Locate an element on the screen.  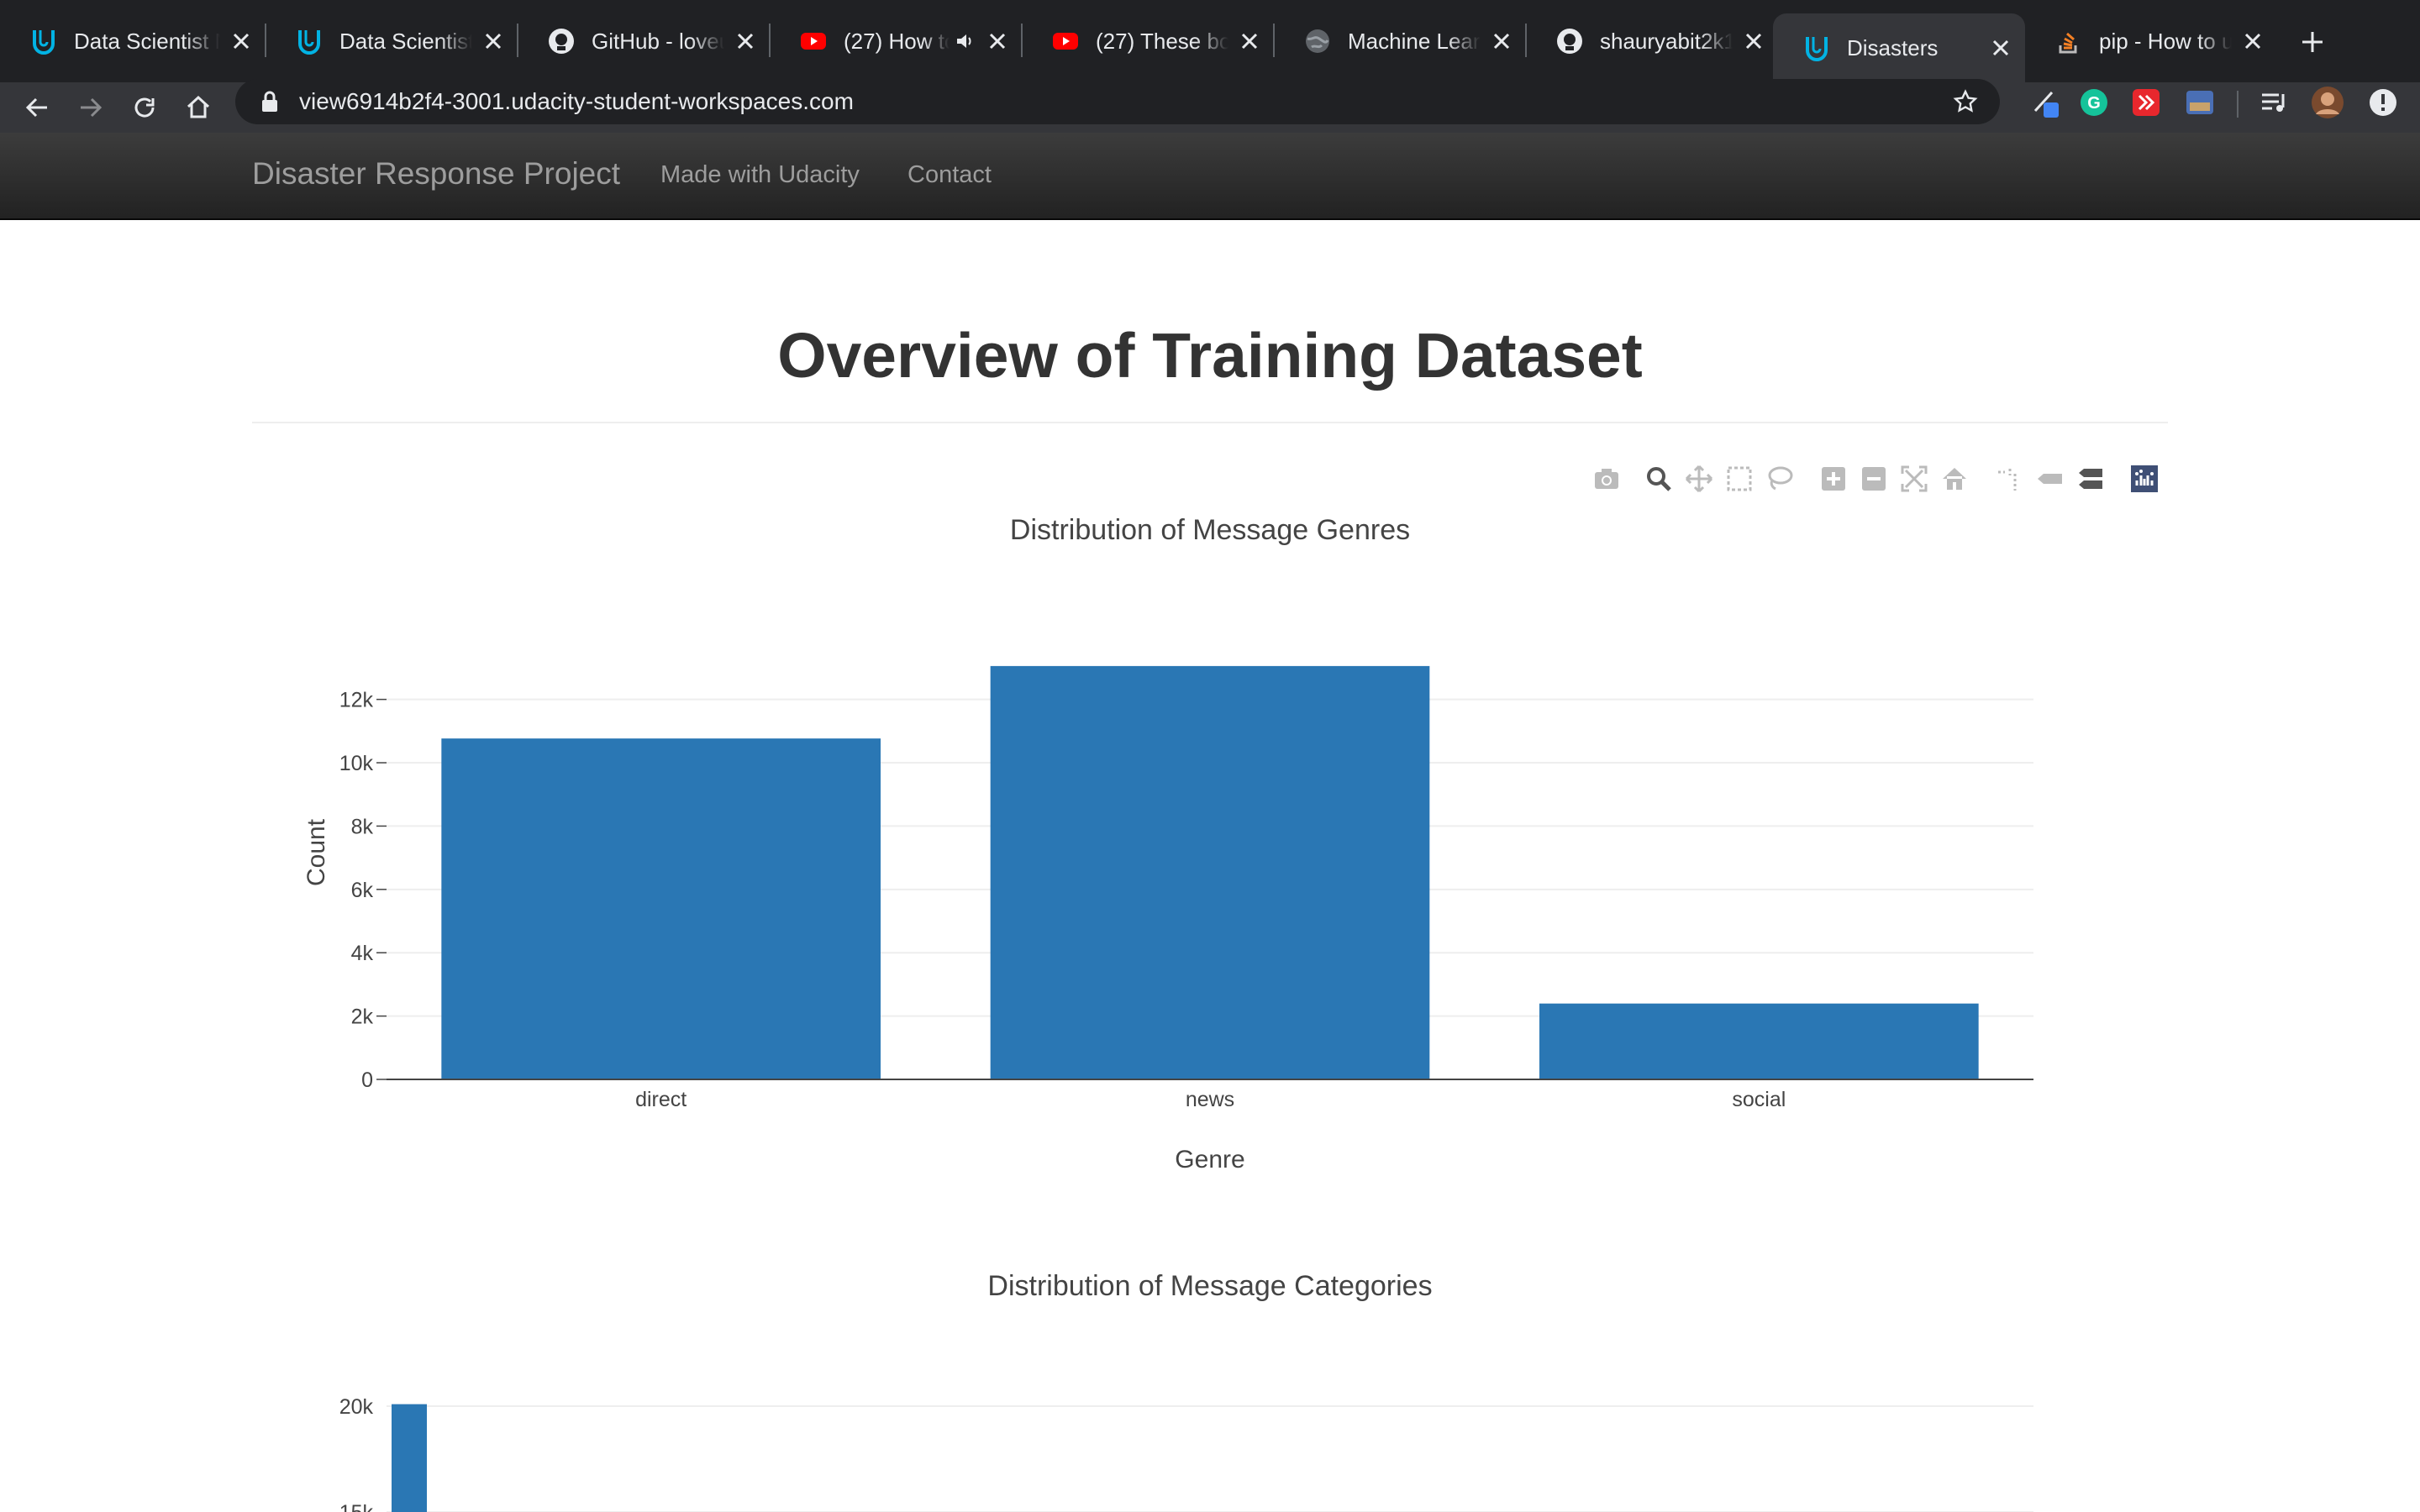
y-tick-label: 20k is located at coordinates (356, 1407).